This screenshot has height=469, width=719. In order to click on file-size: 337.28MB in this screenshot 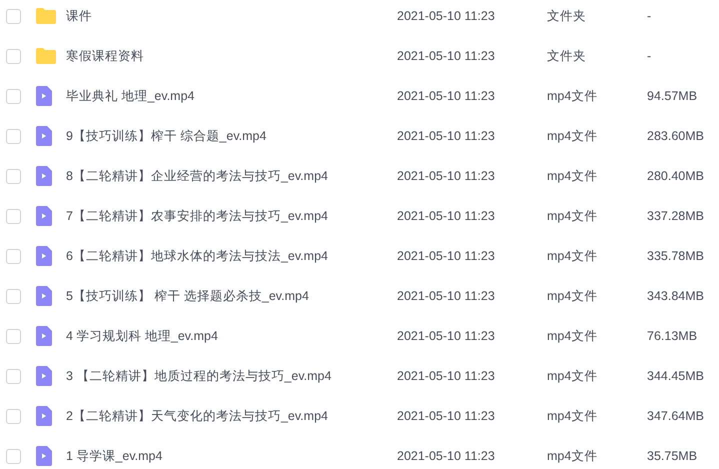, I will do `click(676, 216)`.